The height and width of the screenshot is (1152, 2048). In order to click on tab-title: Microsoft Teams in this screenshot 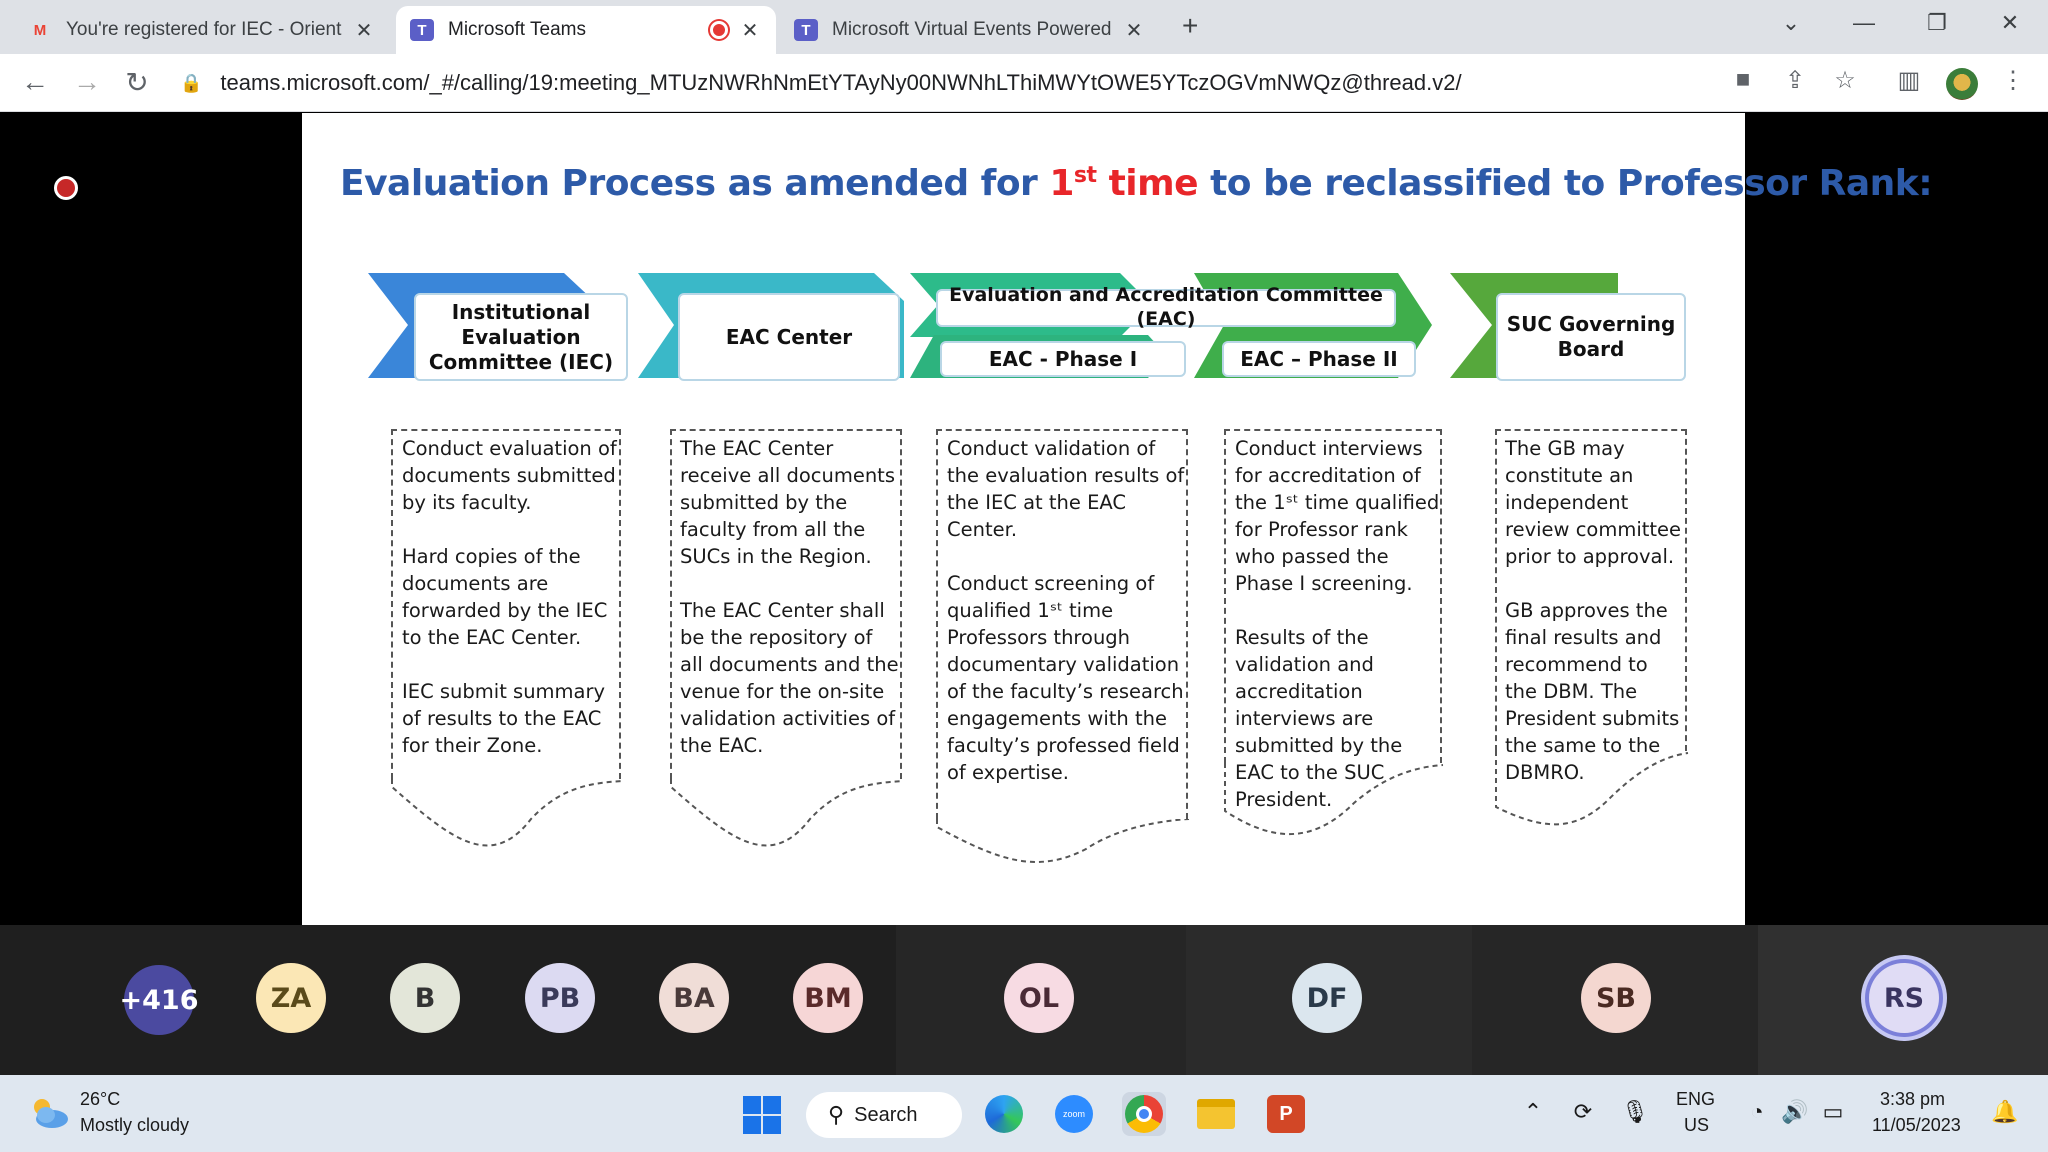, I will do `click(517, 29)`.